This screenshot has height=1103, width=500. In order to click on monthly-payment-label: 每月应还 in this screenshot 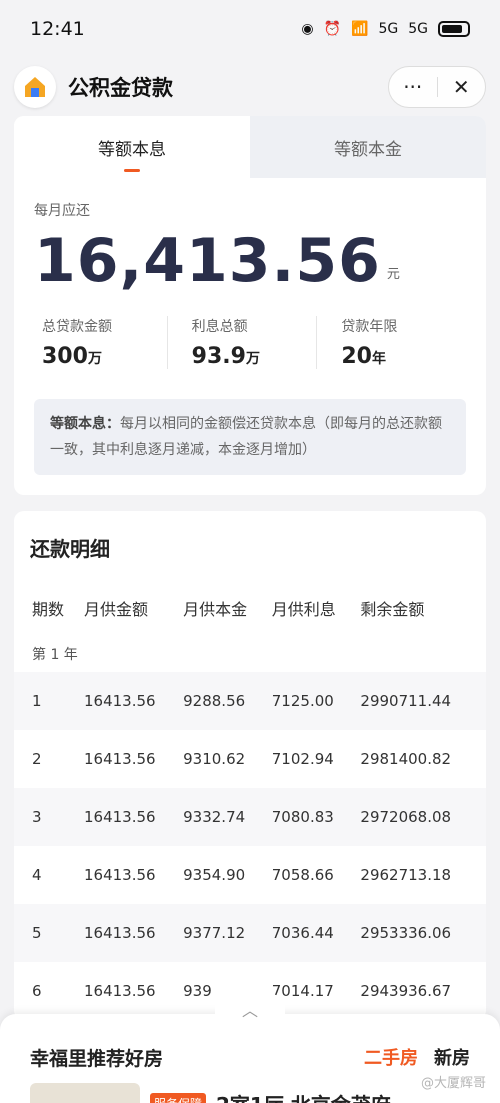, I will do `click(62, 211)`.